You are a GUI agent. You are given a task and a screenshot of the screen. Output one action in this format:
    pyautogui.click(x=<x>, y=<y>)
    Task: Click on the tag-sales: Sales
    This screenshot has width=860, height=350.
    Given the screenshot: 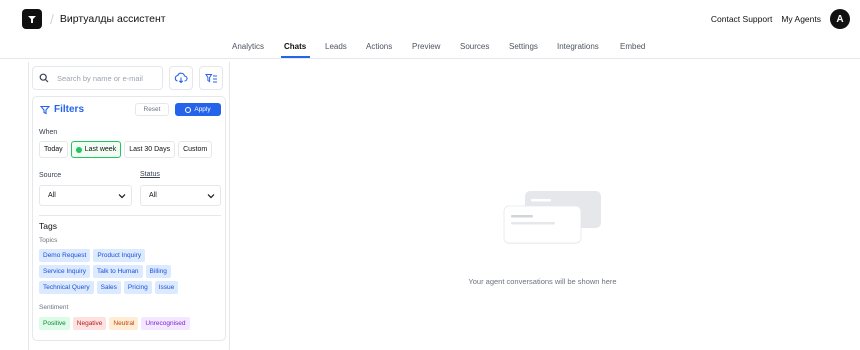 What is the action you would take?
    pyautogui.click(x=108, y=287)
    